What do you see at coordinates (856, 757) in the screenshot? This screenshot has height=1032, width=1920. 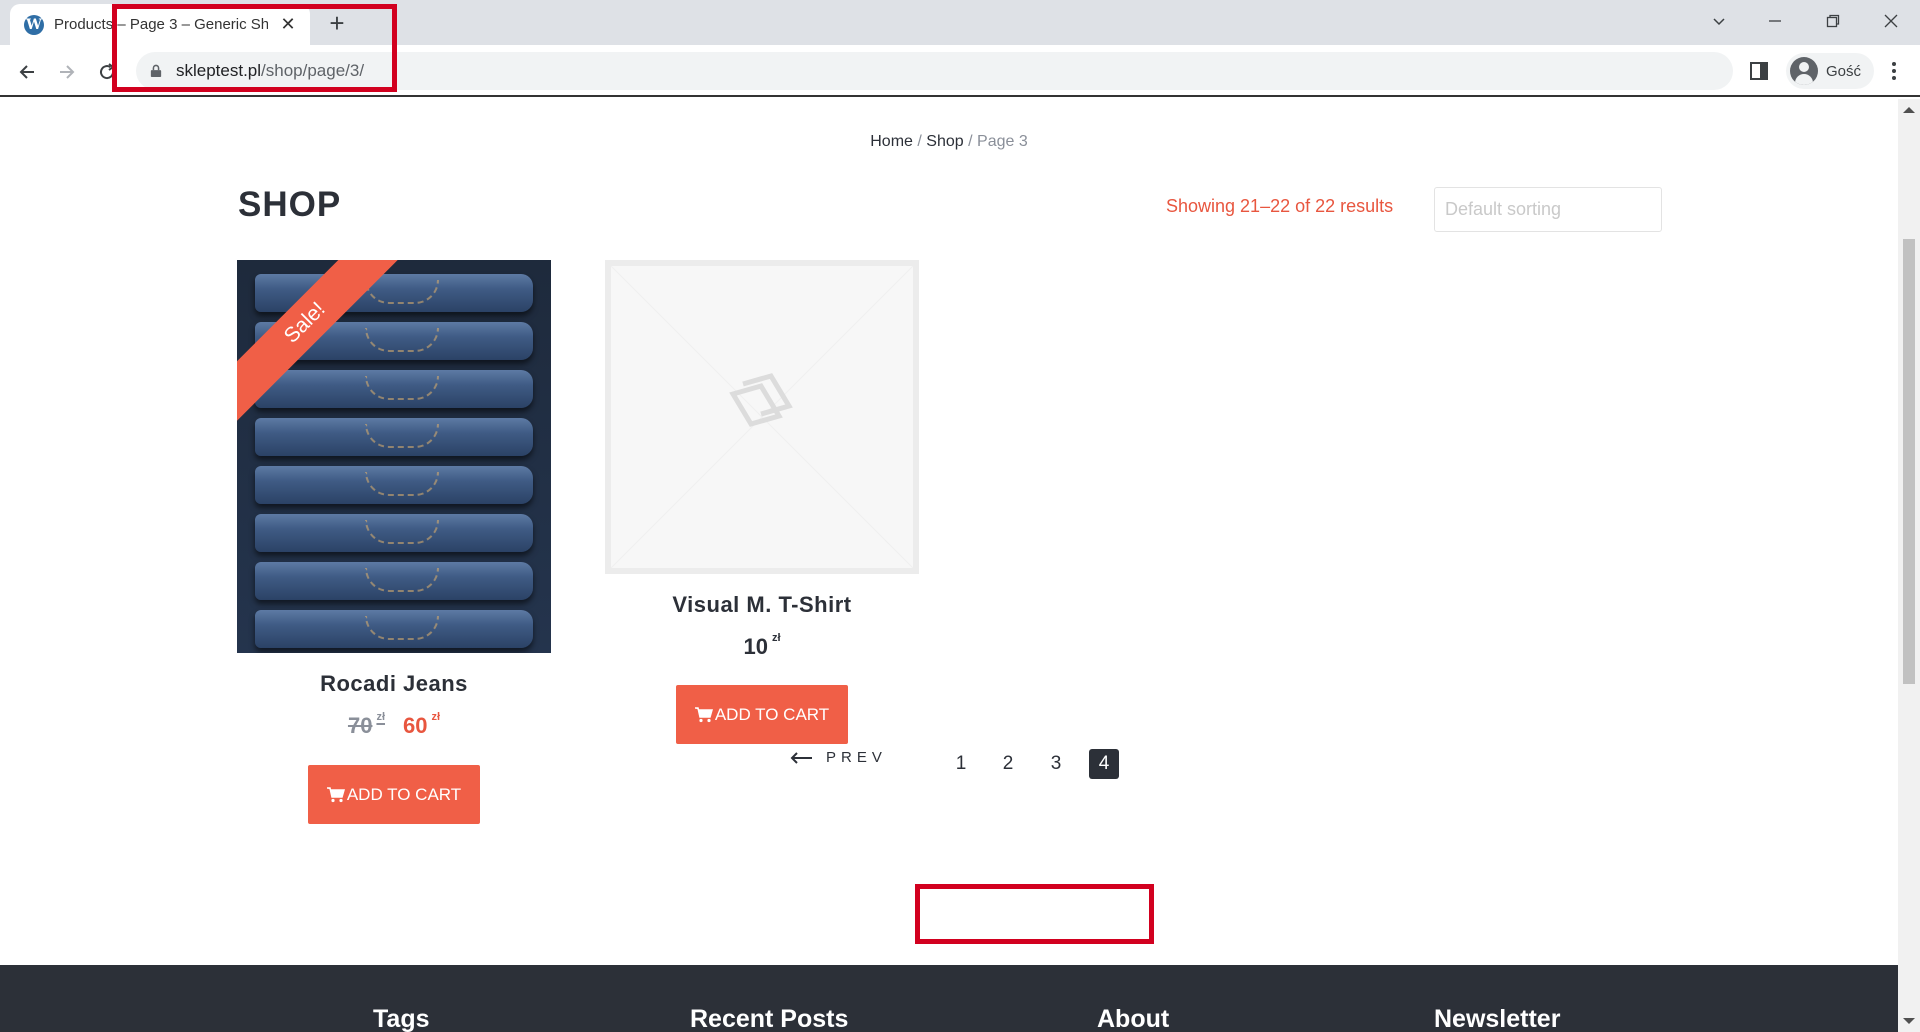 I see `prev-label: PREV` at bounding box center [856, 757].